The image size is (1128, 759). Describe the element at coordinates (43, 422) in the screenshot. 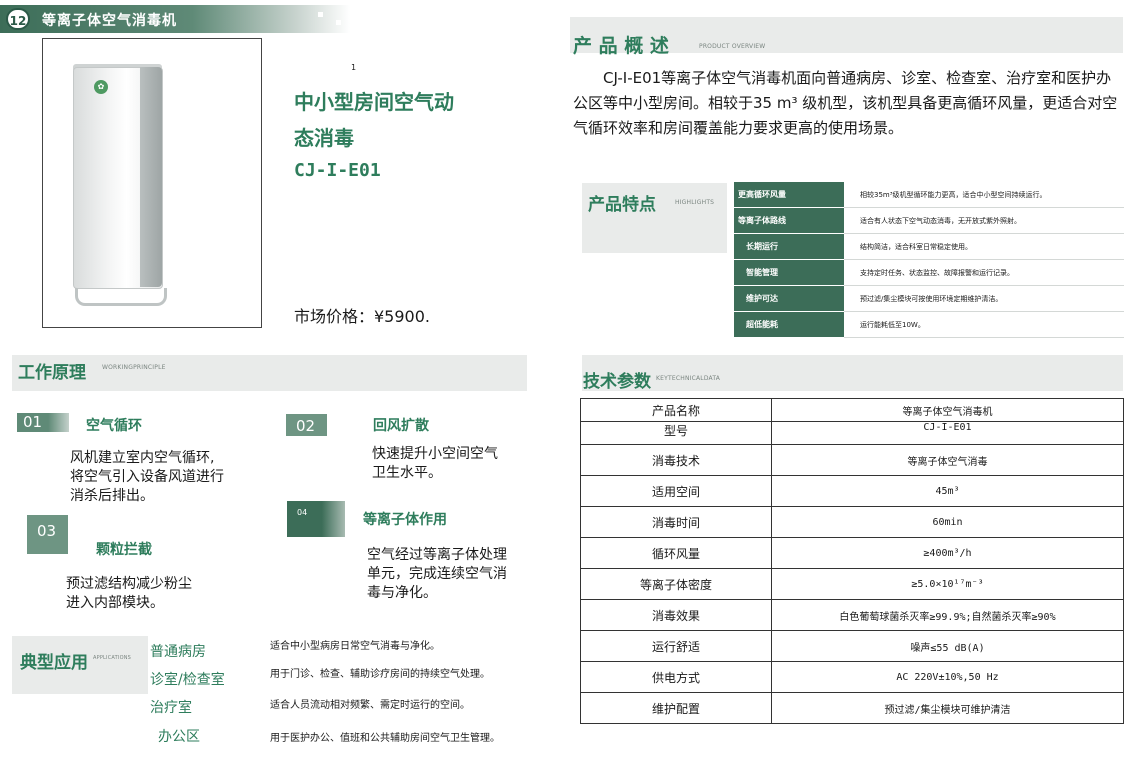

I see `step-number: 01` at that location.